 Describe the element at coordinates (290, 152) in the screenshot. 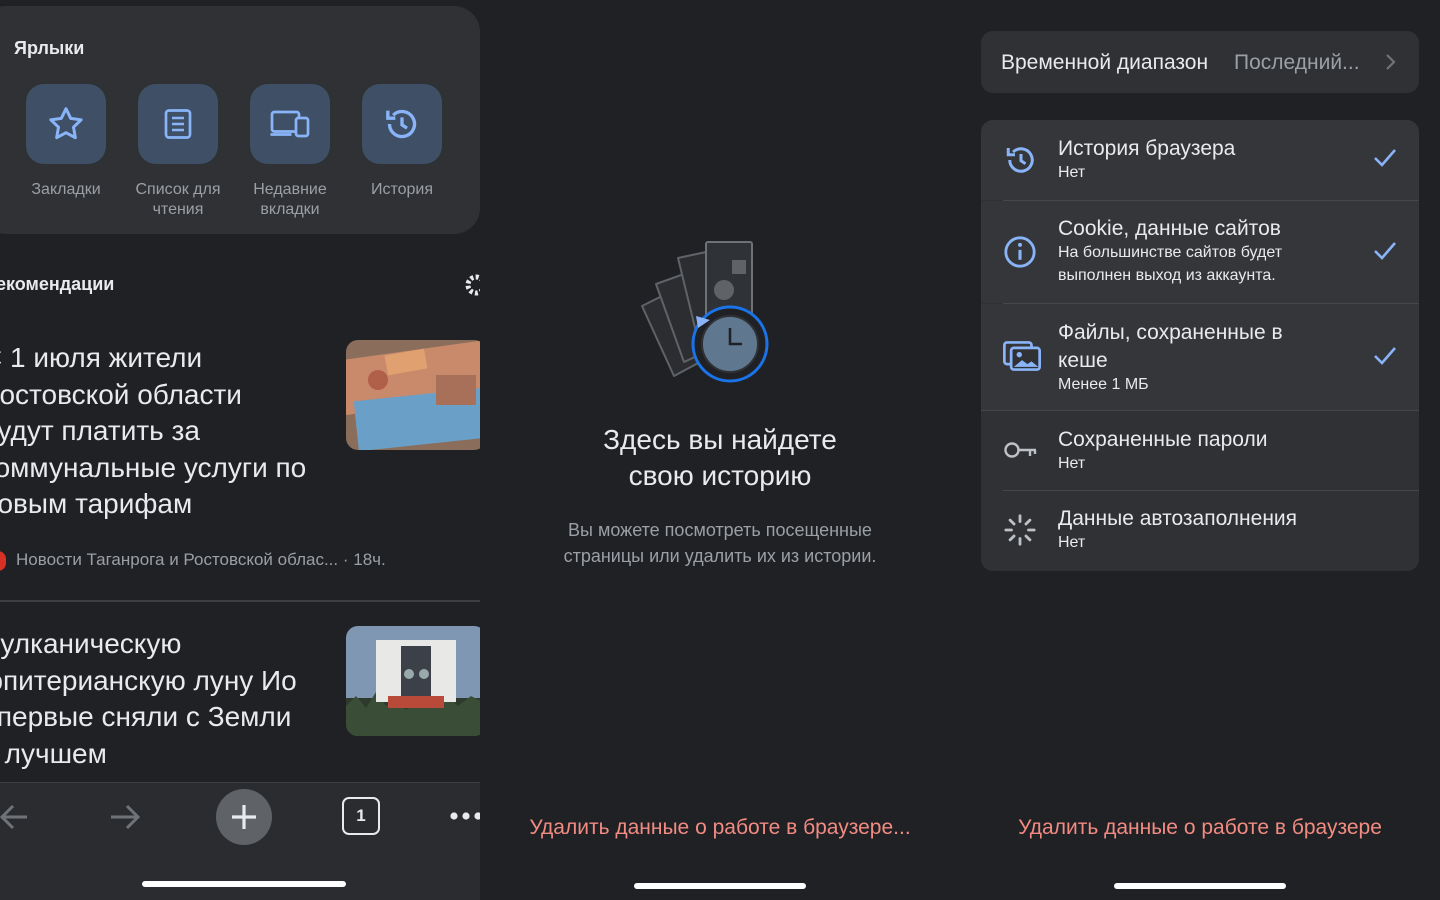

I see `shortcut-recent-tabs: Недавние вкладки` at that location.